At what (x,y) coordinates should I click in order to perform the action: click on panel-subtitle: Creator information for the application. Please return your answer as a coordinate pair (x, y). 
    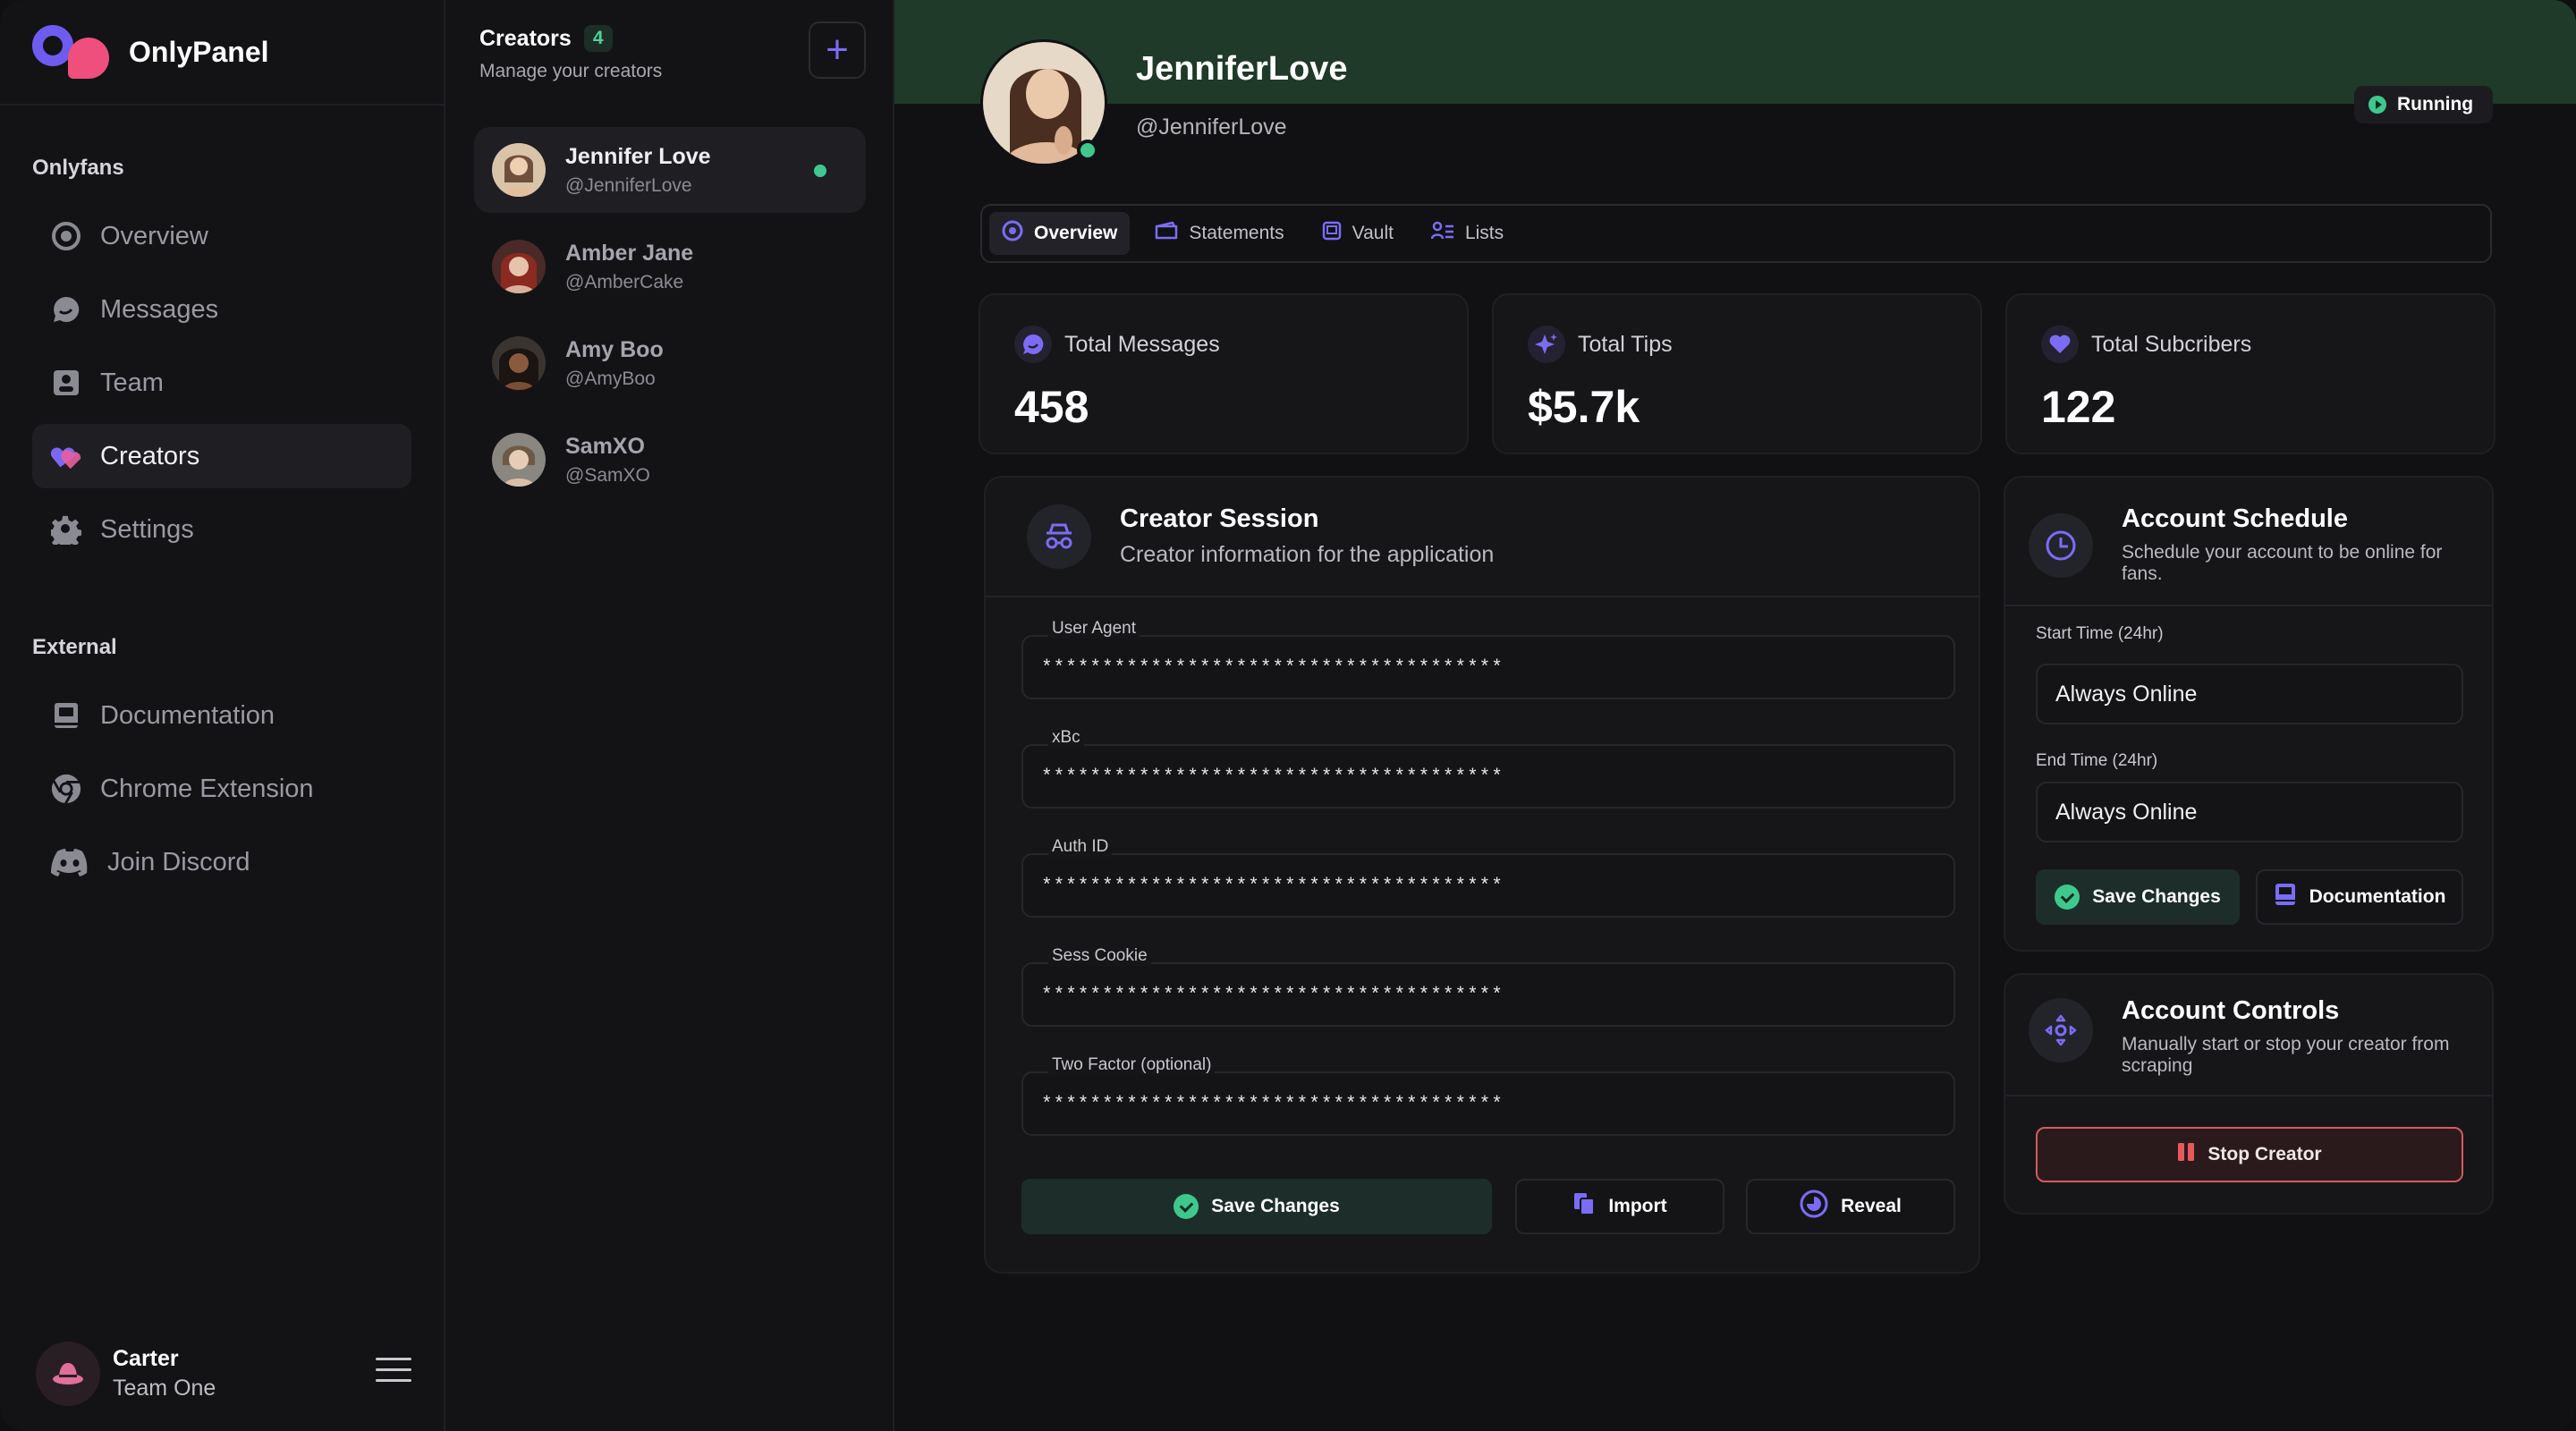
    Looking at the image, I should click on (1307, 555).